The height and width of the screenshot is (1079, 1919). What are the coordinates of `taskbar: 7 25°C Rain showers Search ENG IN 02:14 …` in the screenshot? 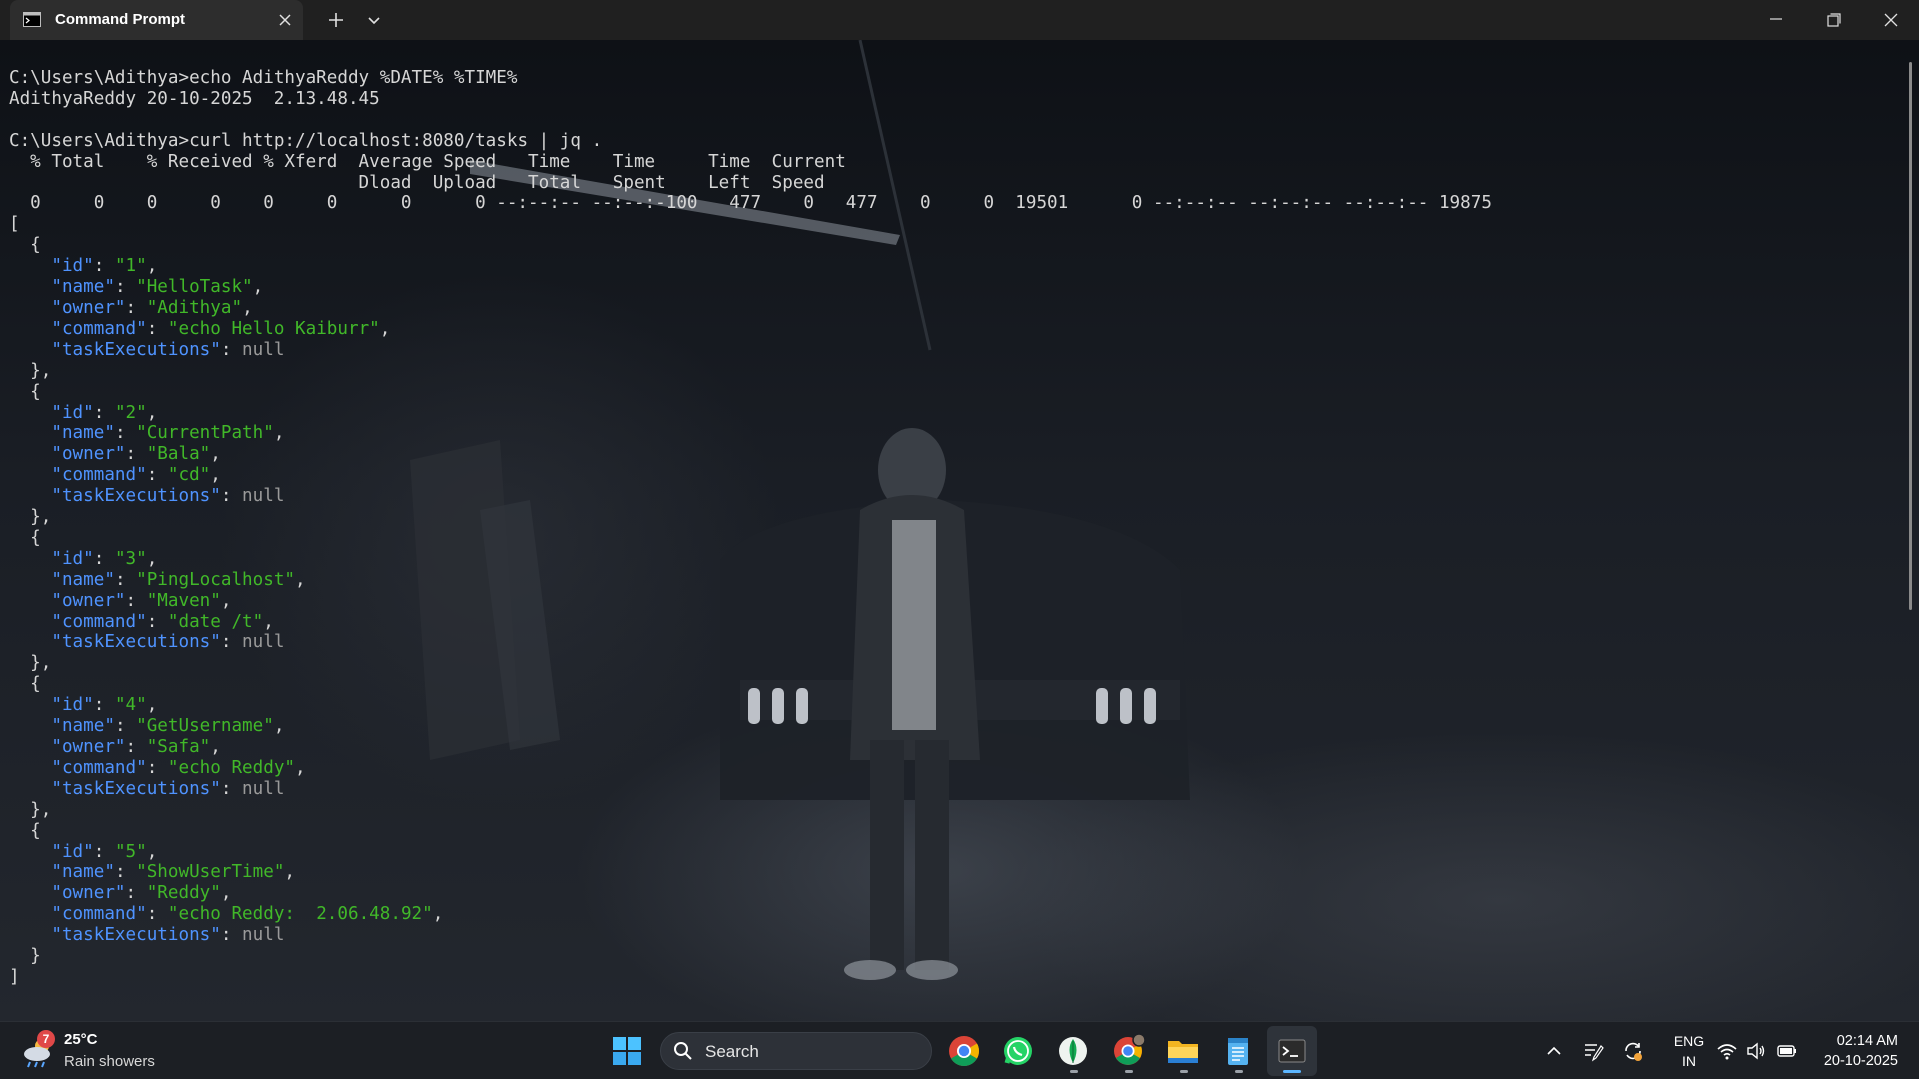 It's located at (959, 1050).